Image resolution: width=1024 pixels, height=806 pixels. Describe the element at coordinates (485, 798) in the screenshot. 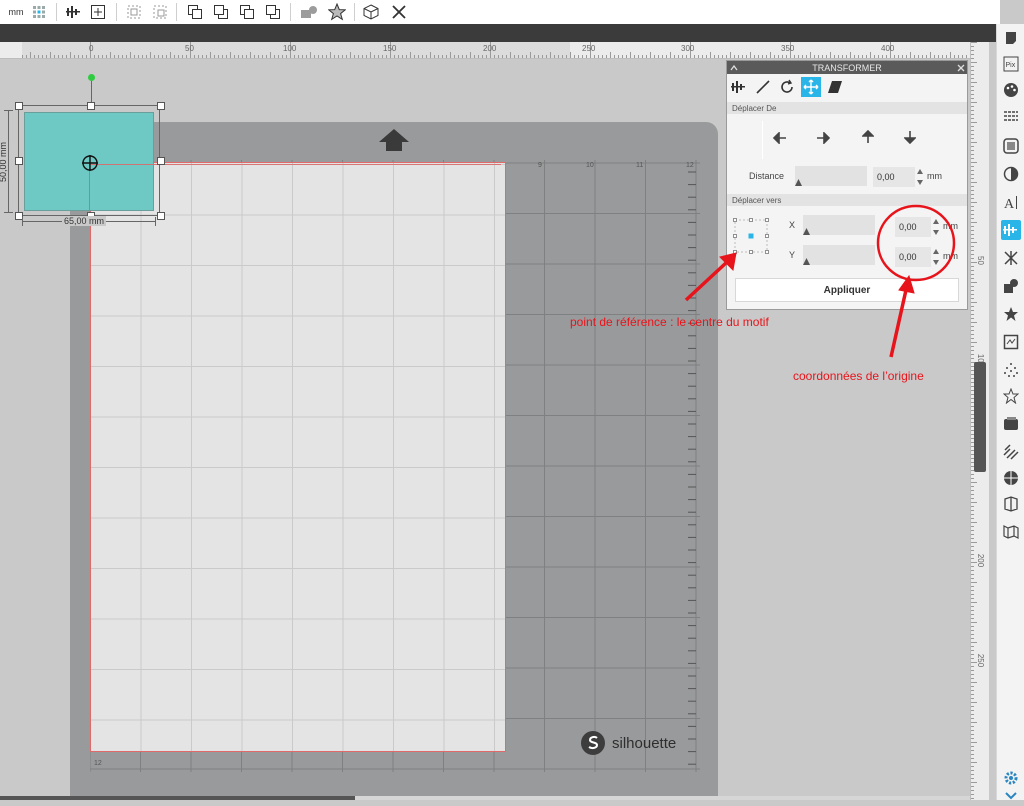

I see `horizontal-scrollbar` at that location.